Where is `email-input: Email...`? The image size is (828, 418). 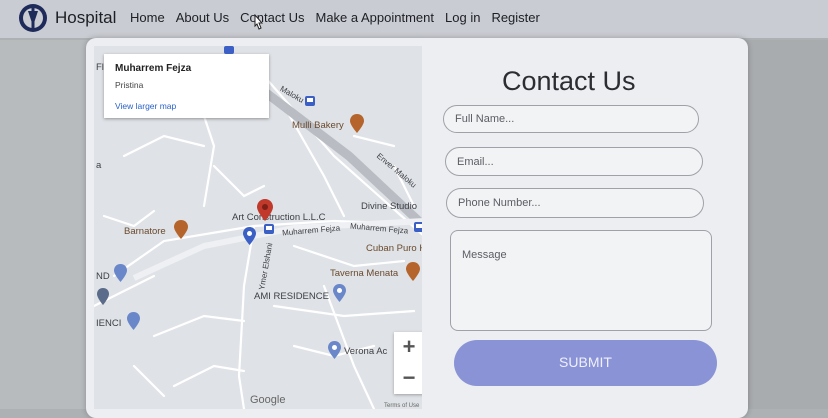 email-input: Email... is located at coordinates (574, 161).